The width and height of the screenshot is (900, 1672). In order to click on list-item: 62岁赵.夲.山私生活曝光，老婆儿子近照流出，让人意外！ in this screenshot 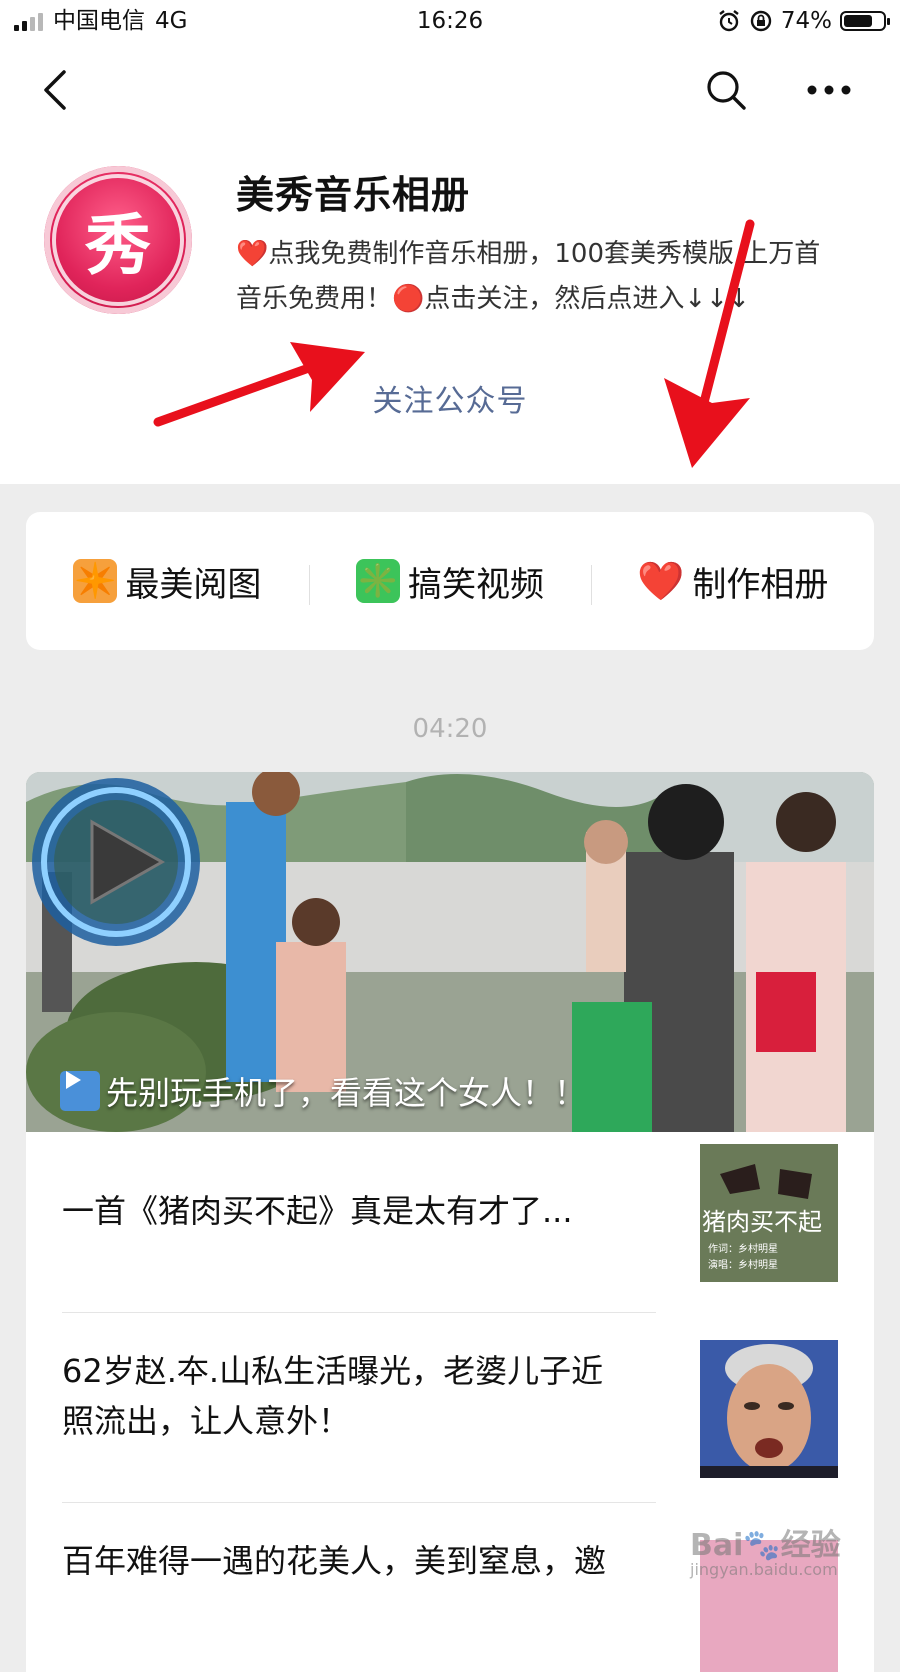, I will do `click(450, 1412)`.